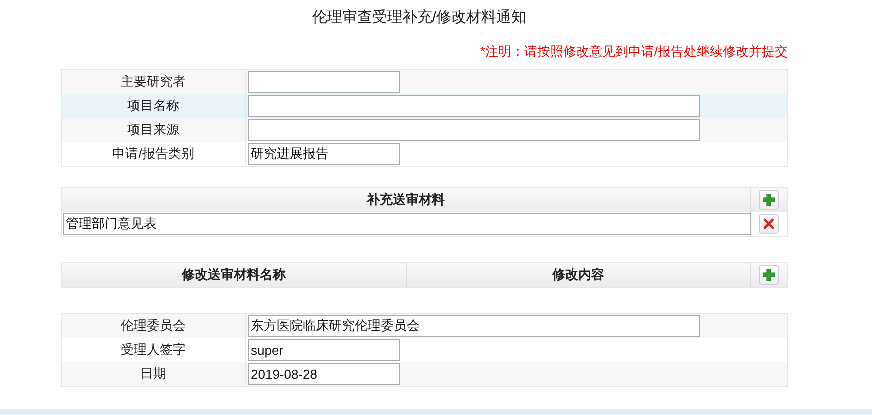 The width and height of the screenshot is (872, 415). I want to click on column-header: 修改送审材料名称, so click(234, 275).